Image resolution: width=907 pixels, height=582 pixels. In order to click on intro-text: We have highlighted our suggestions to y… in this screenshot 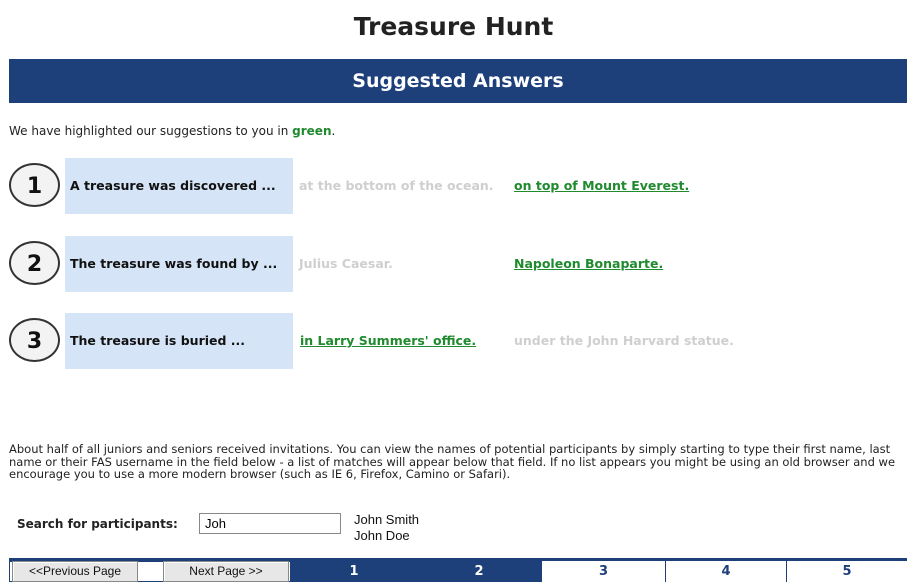, I will do `click(172, 131)`.